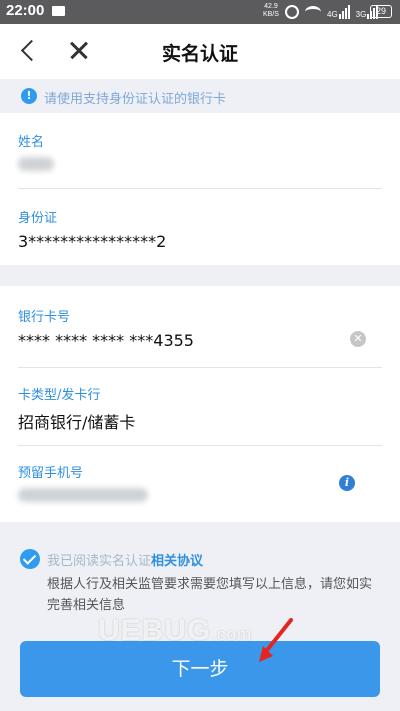  Describe the element at coordinates (313, 12) in the screenshot. I see `wifi-icon` at that location.